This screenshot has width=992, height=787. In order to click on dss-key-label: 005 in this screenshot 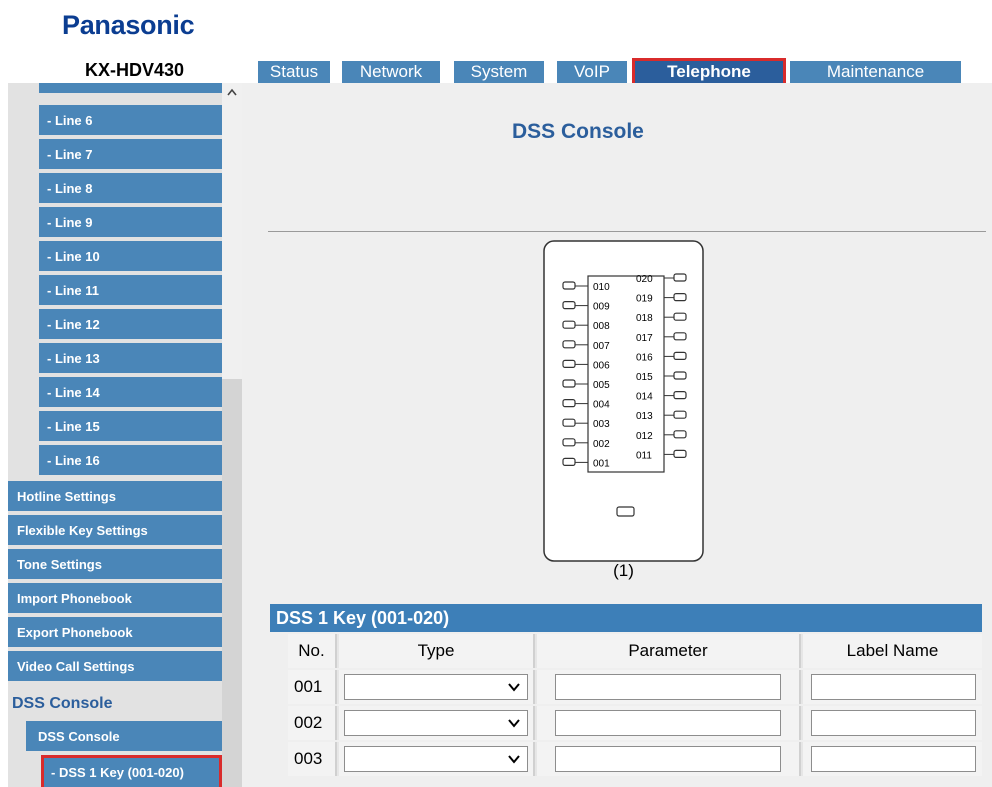, I will do `click(601, 385)`.